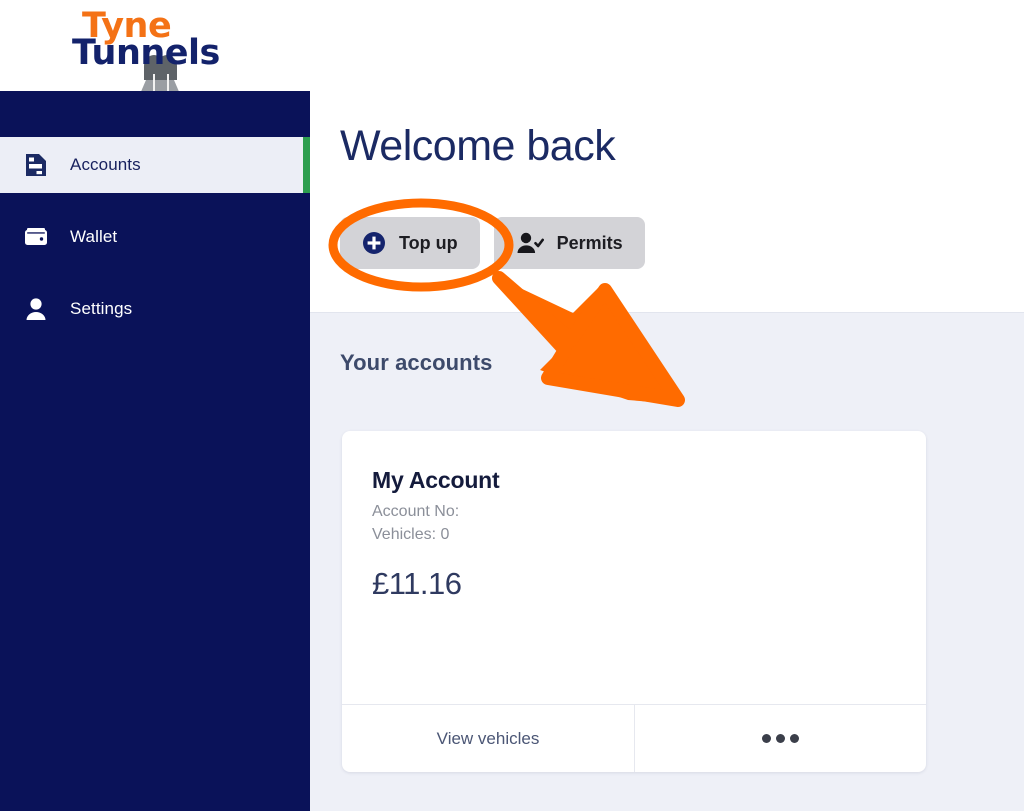 This screenshot has height=811, width=1024. Describe the element at coordinates (530, 243) in the screenshot. I see `user-check-icon` at that location.